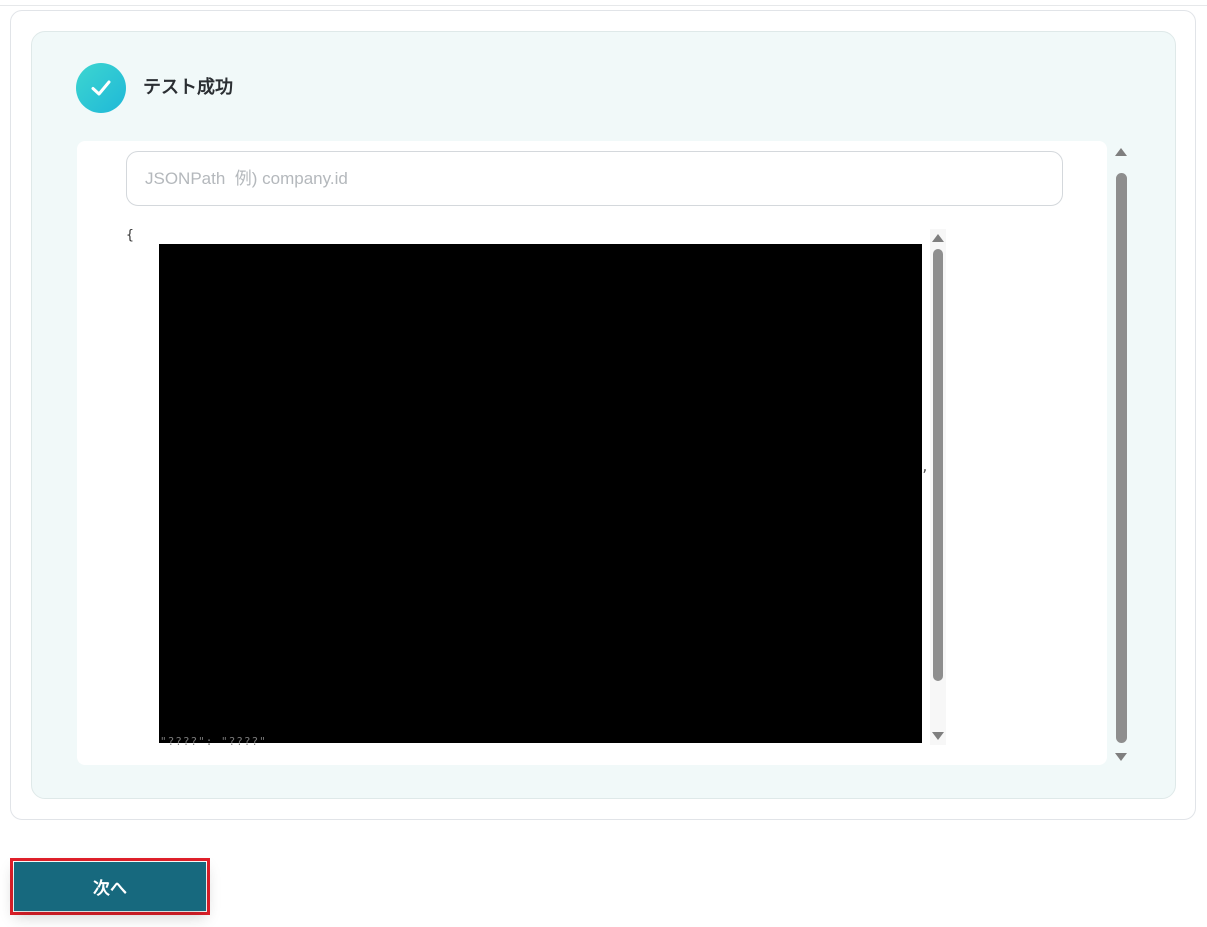 The image size is (1207, 927). Describe the element at coordinates (603, 5) in the screenshot. I see `top-divider` at that location.